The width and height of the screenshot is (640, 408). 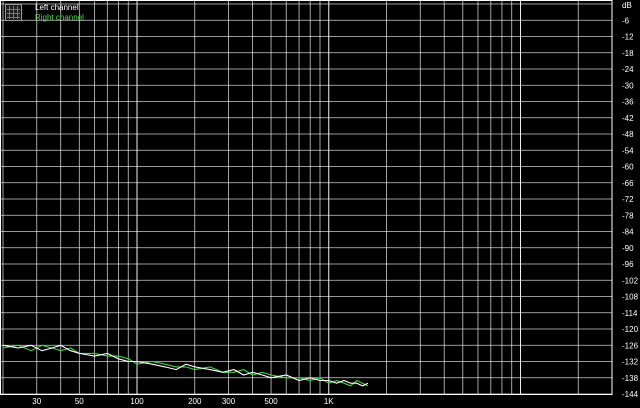 I want to click on y-tick-label: -30, so click(x=628, y=85).